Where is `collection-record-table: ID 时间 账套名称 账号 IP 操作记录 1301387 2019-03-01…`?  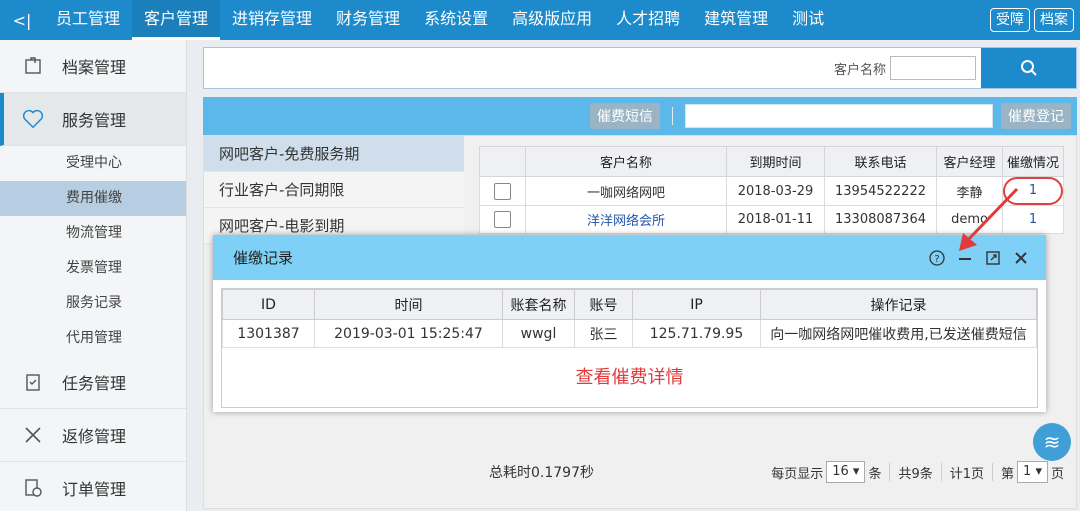 collection-record-table: ID 时间 账套名称 账号 IP 操作记录 1301387 2019-03-01… is located at coordinates (629, 318).